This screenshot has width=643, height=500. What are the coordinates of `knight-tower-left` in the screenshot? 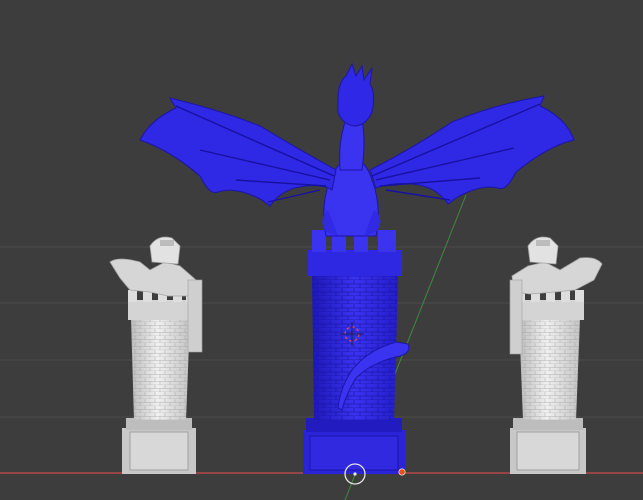 It's located at (156, 355).